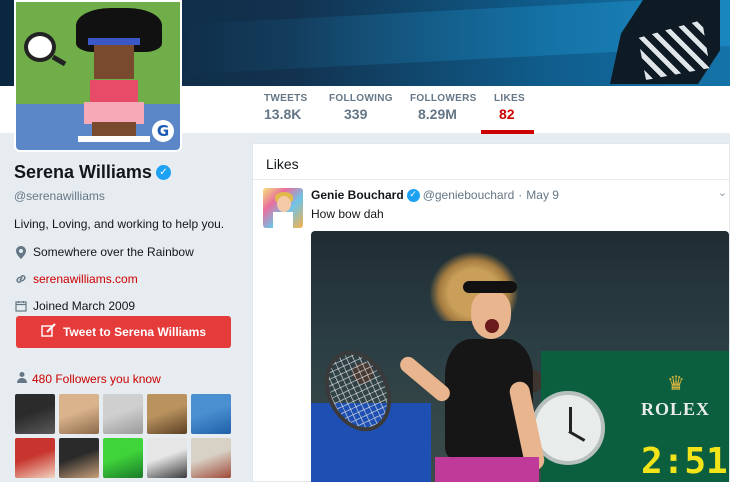 This screenshot has width=730, height=482. Describe the element at coordinates (676, 383) in the screenshot. I see `rolex-crown-icon: ♛` at that location.